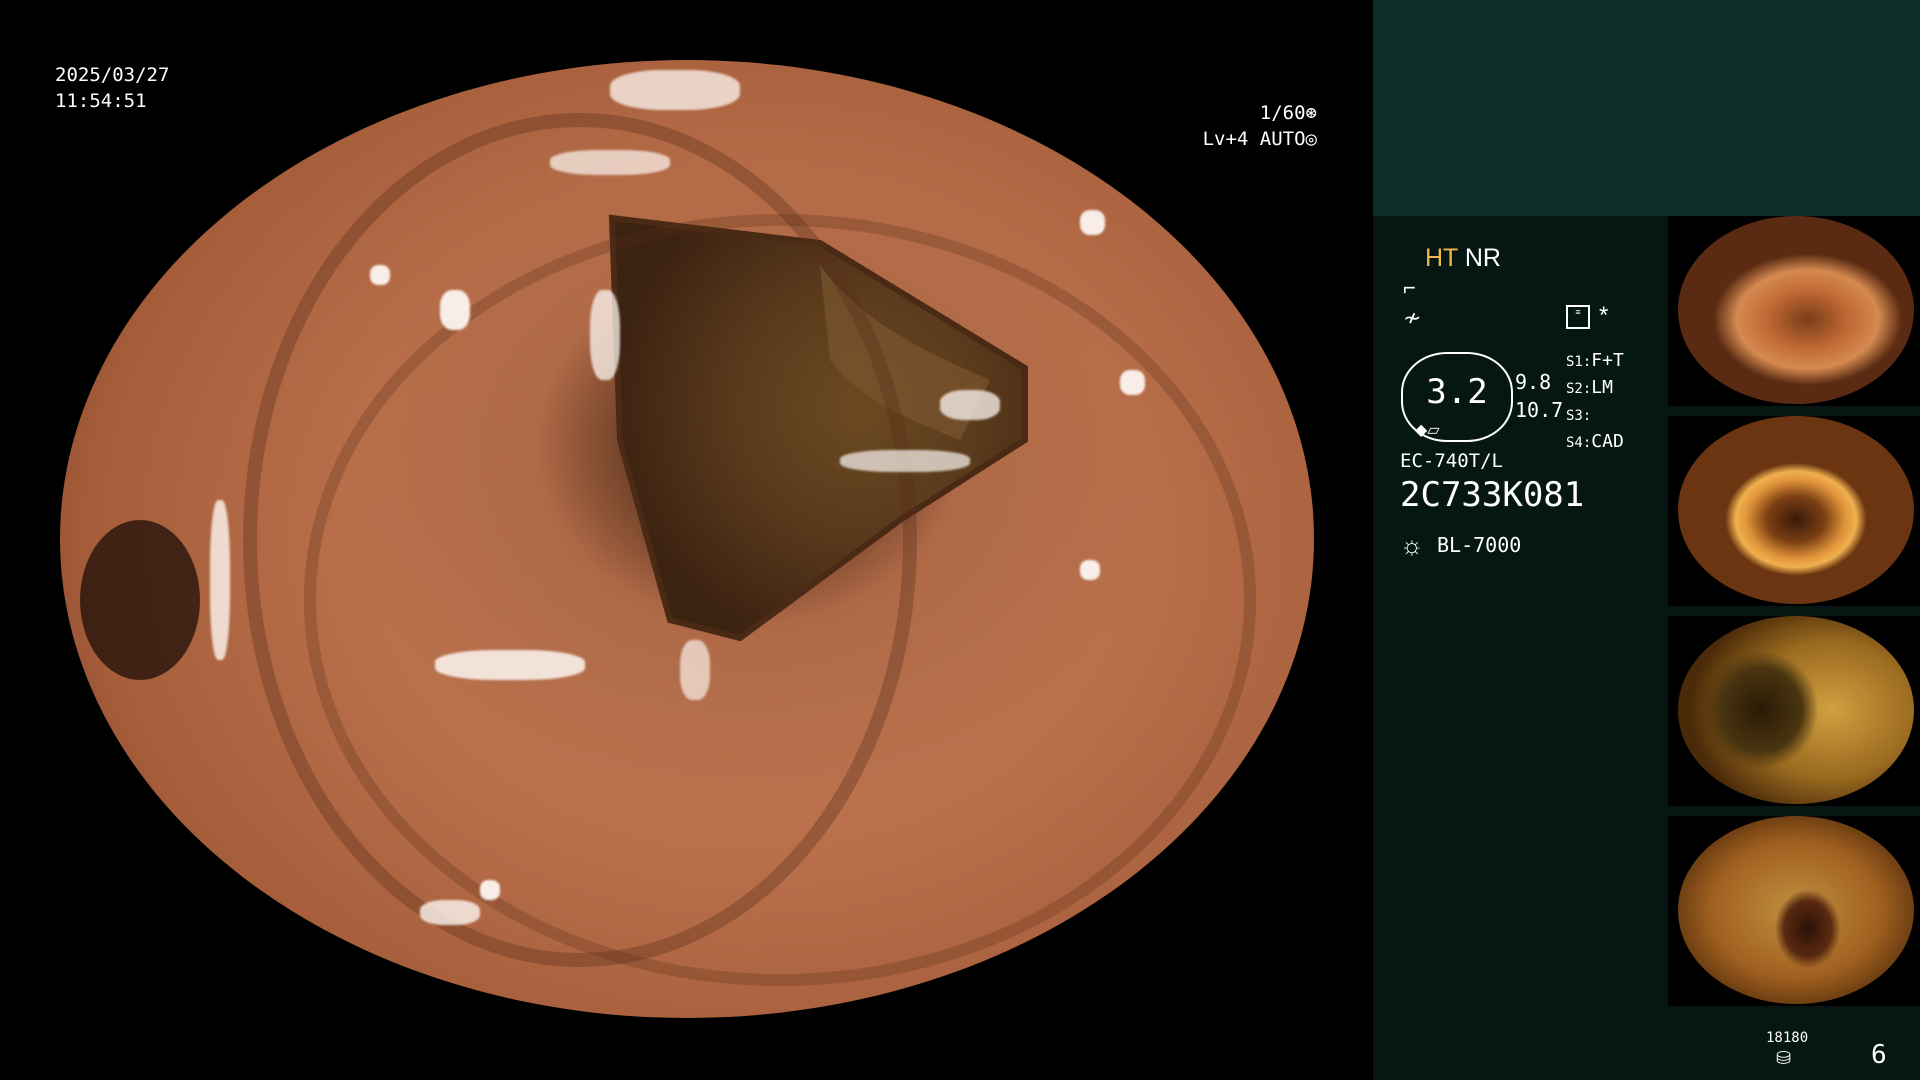  I want to click on level-row: Lv+4 AUTO◎, so click(1260, 139).